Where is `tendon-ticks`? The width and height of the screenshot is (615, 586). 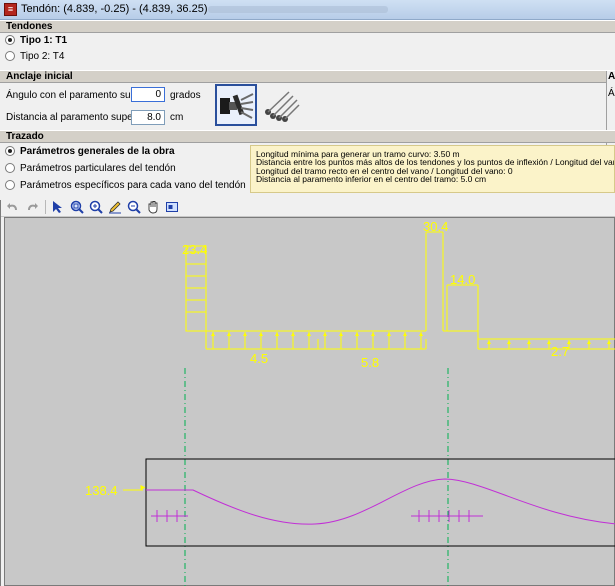 tendon-ticks is located at coordinates (317, 516).